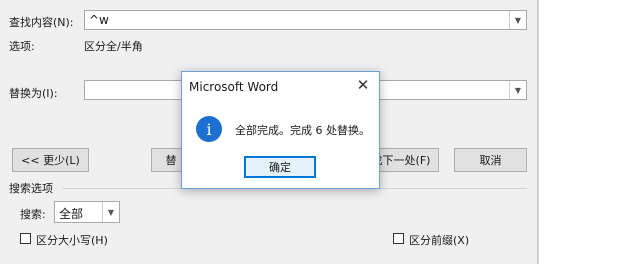 The width and height of the screenshot is (620, 264). I want to click on find-input-value: ^w, so click(99, 20).